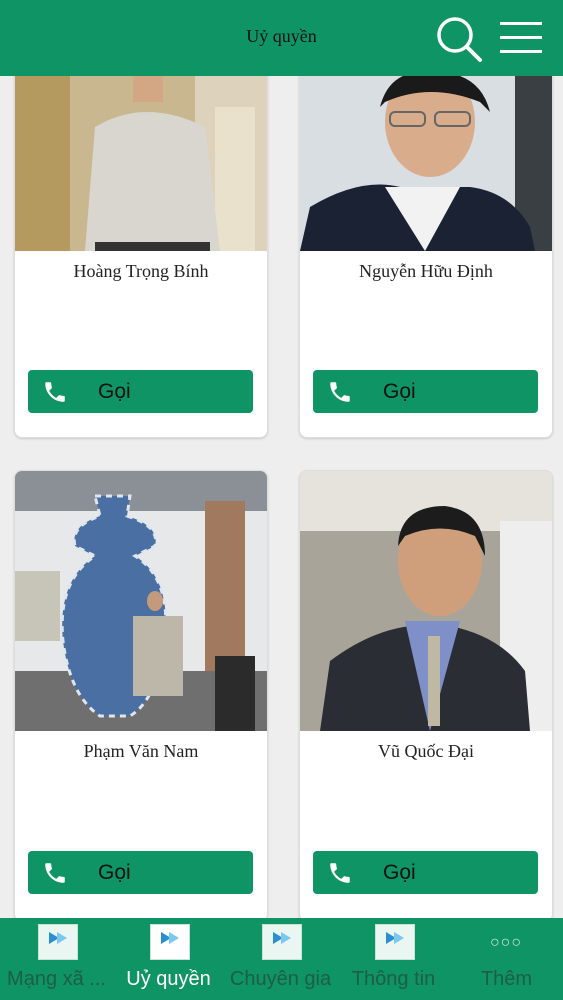 This screenshot has height=1000, width=563. I want to click on hamburger-menu-icon, so click(521, 38).